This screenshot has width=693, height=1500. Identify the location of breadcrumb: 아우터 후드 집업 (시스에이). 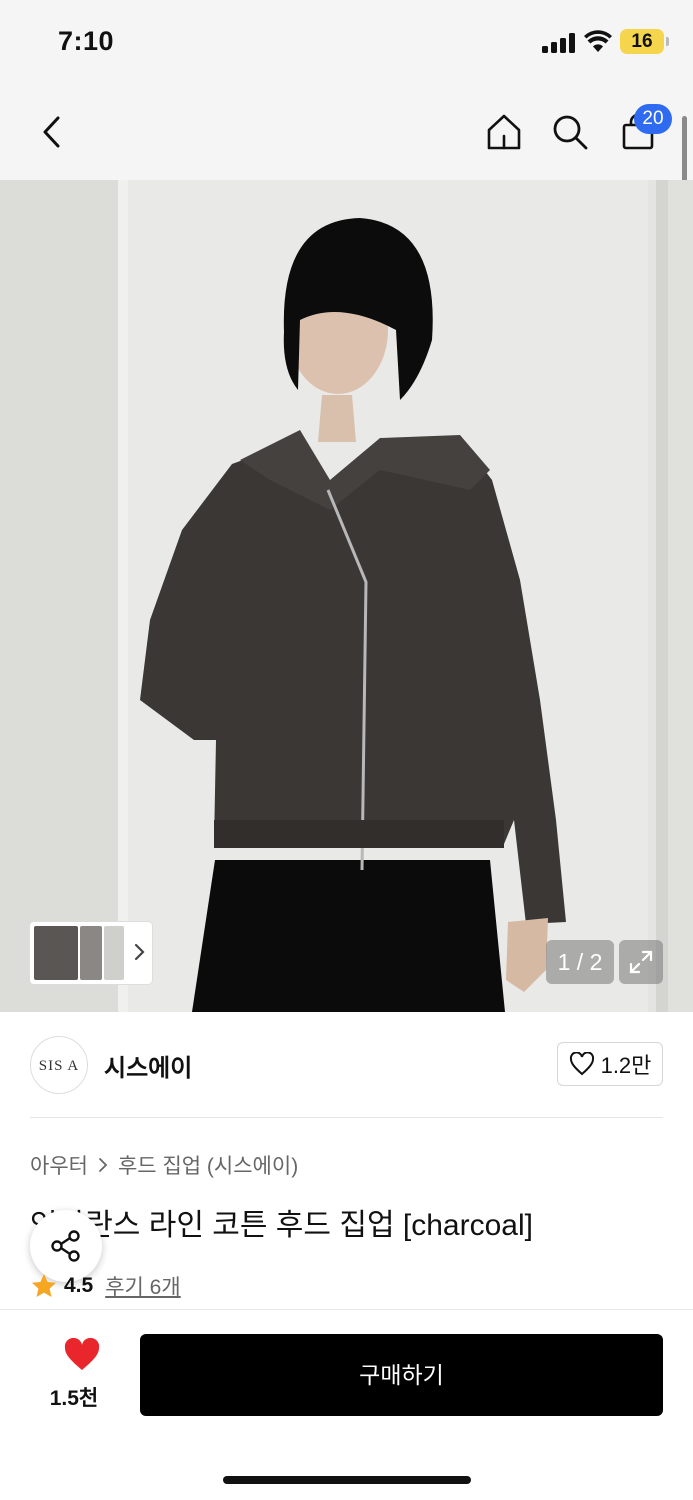
(164, 1165).